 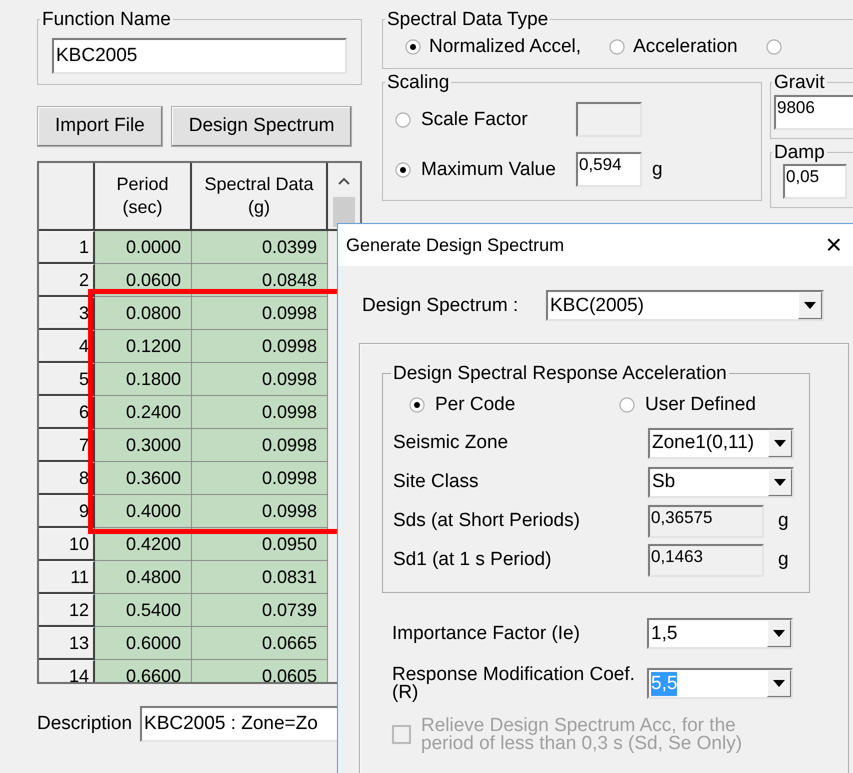 What do you see at coordinates (143, 313) in the screenshot?
I see `table-cell: 0.0800` at bounding box center [143, 313].